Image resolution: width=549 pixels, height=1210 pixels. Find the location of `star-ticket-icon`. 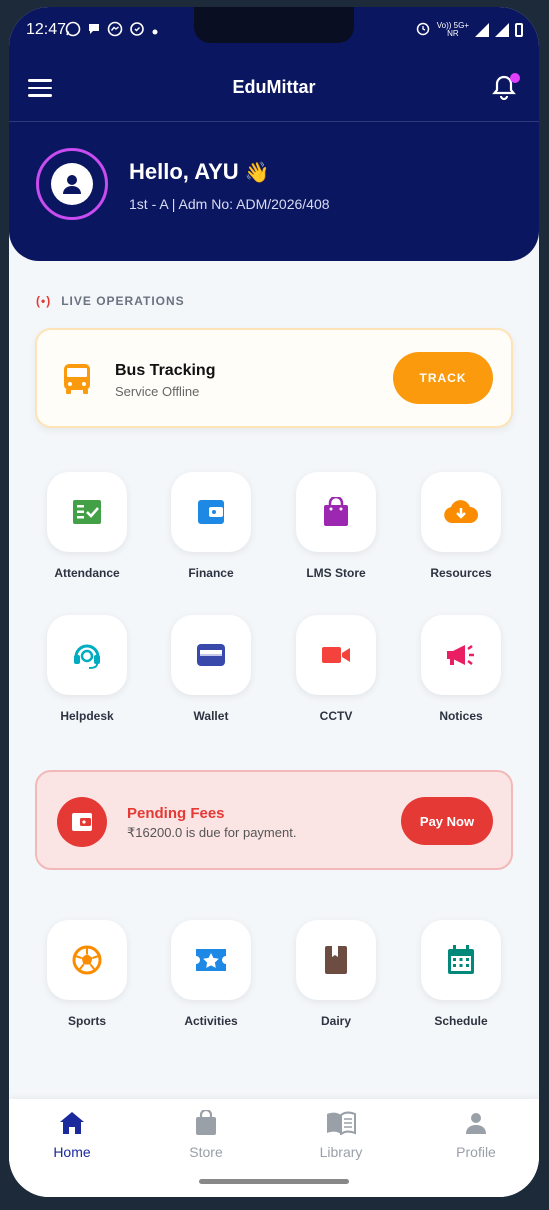

star-ticket-icon is located at coordinates (211, 960).